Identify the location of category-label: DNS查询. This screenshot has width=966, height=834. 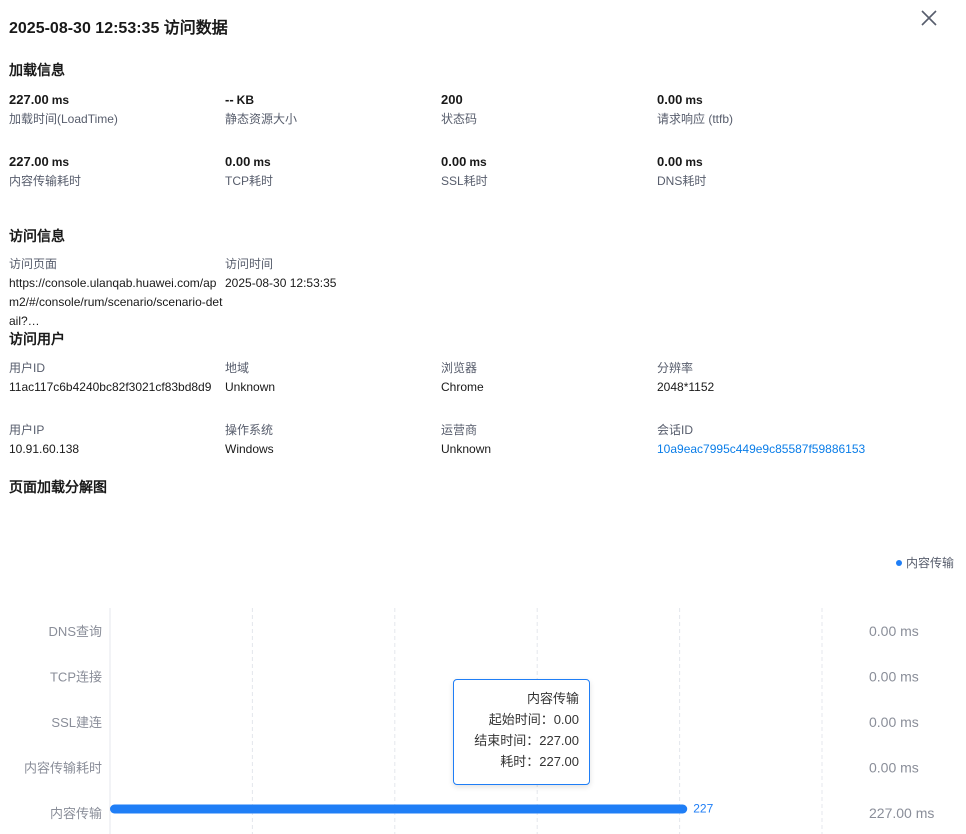
(75, 631).